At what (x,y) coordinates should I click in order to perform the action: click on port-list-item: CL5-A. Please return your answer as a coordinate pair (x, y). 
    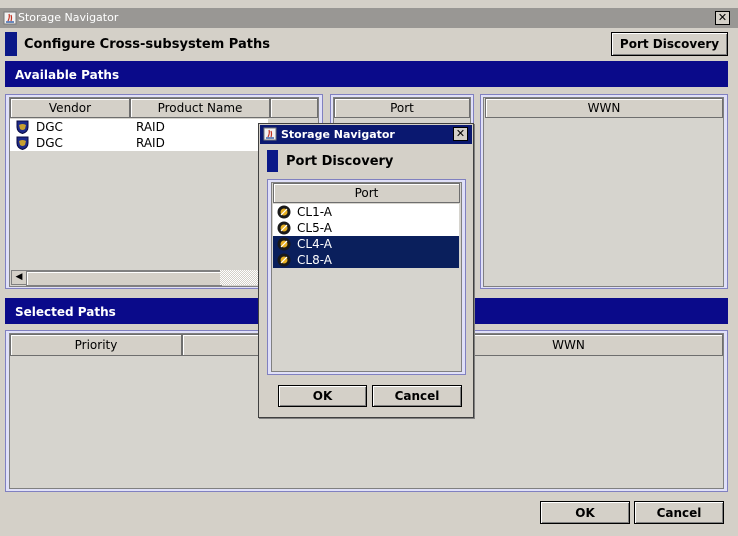
    Looking at the image, I should click on (366, 228).